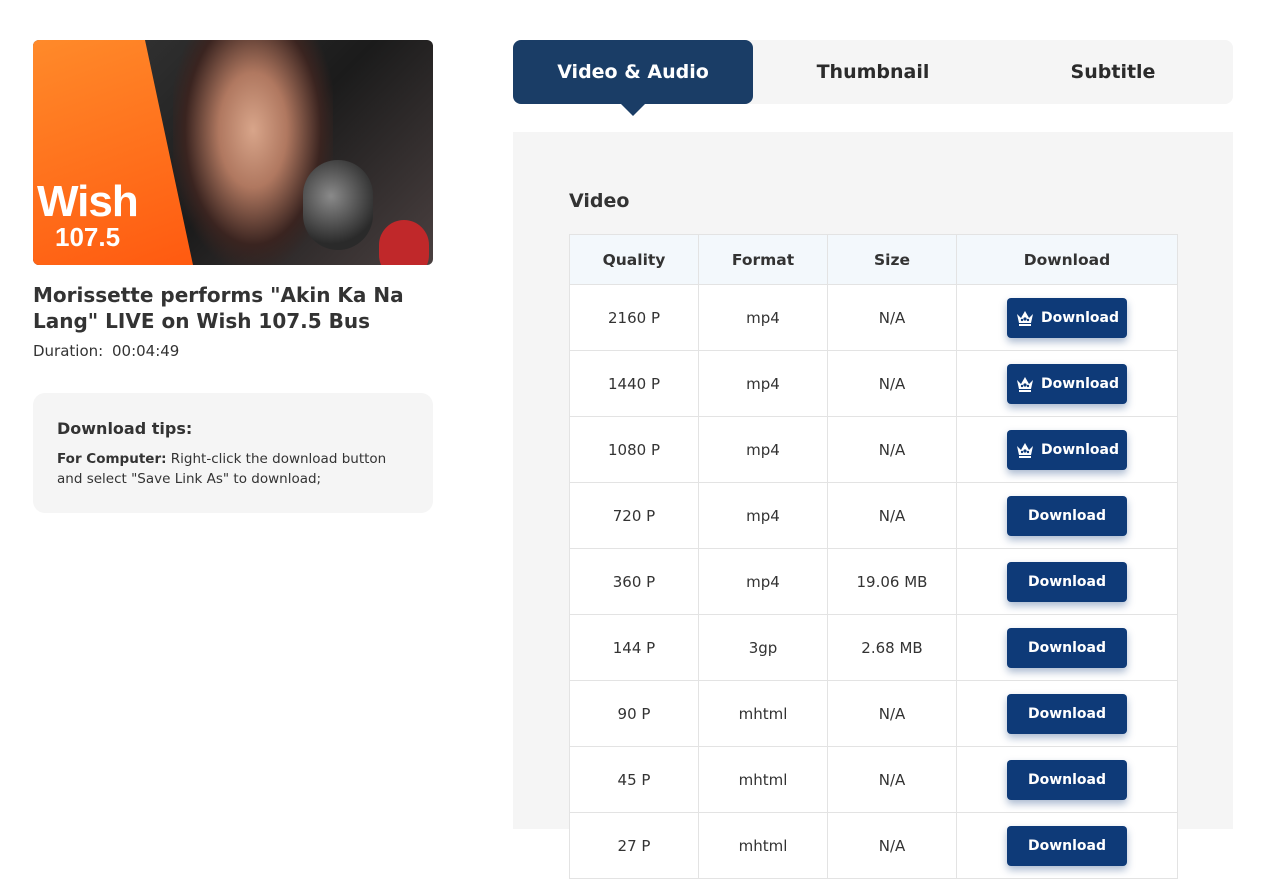  What do you see at coordinates (633, 78) in the screenshot?
I see `tab-video-audio: Video & Audio` at bounding box center [633, 78].